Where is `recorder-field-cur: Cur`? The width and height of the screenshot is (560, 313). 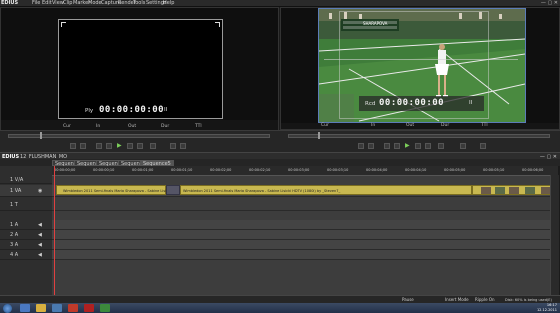 recorder-field-cur: Cur is located at coordinates (325, 125).